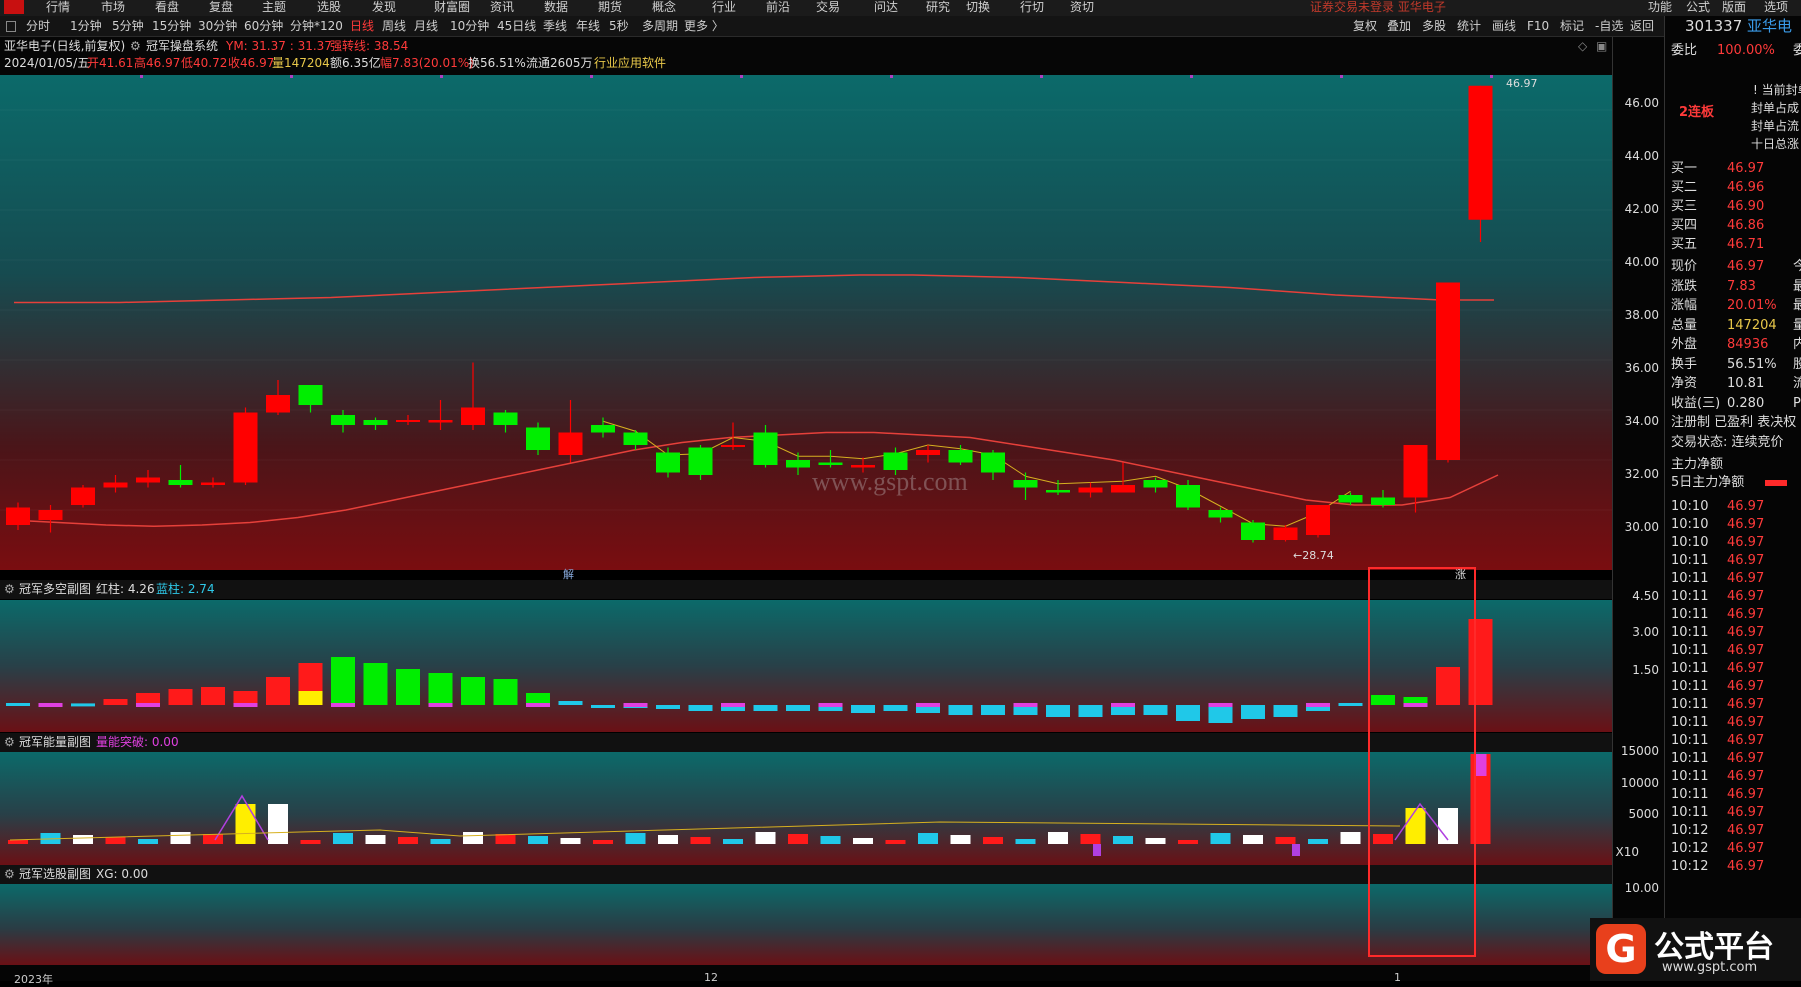 The image size is (1801, 987). Describe the element at coordinates (704, 26) in the screenshot. I see `timeframe-tab-16: 更多 〉` at that location.